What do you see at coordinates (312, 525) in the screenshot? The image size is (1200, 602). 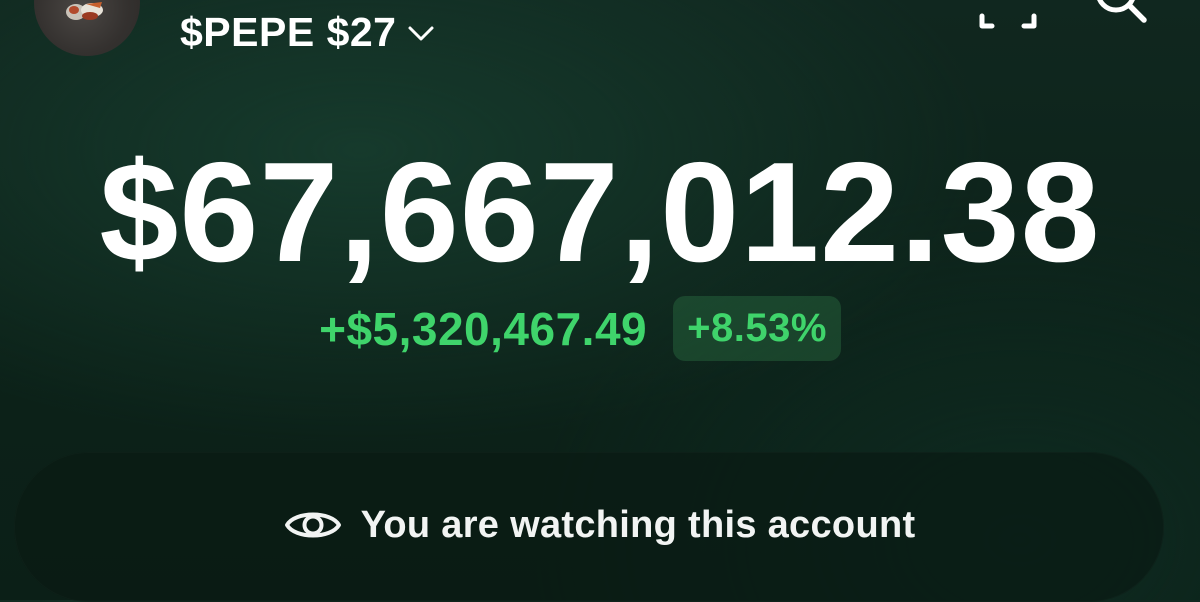 I see `eye-icon` at bounding box center [312, 525].